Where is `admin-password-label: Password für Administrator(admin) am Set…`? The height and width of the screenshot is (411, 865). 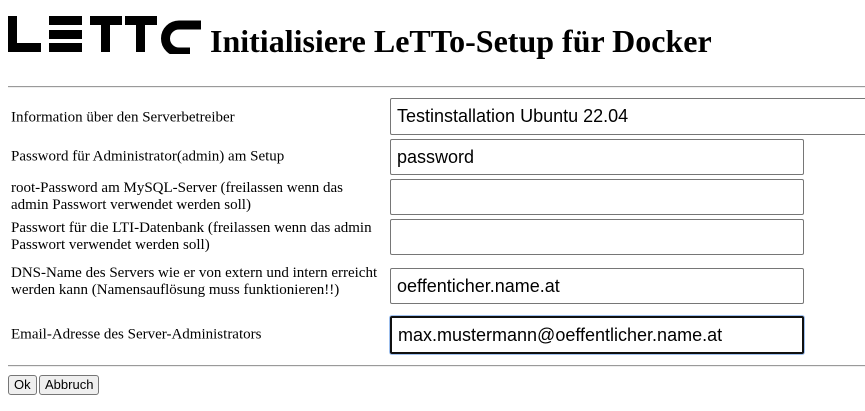 admin-password-label: Password für Administrator(admin) am Set… is located at coordinates (148, 156).